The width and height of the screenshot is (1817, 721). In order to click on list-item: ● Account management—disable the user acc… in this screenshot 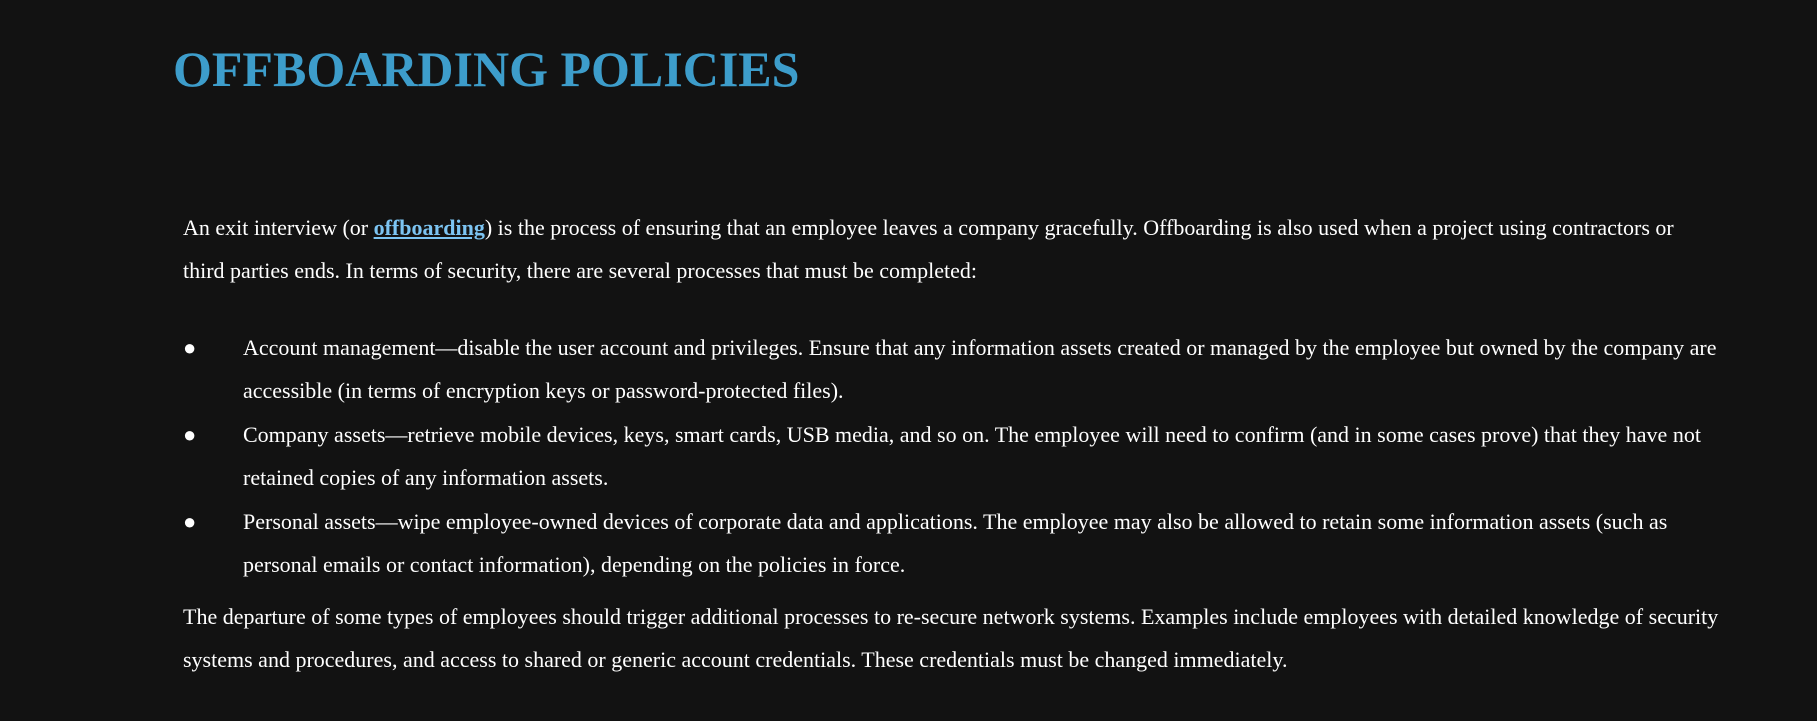, I will do `click(963, 369)`.